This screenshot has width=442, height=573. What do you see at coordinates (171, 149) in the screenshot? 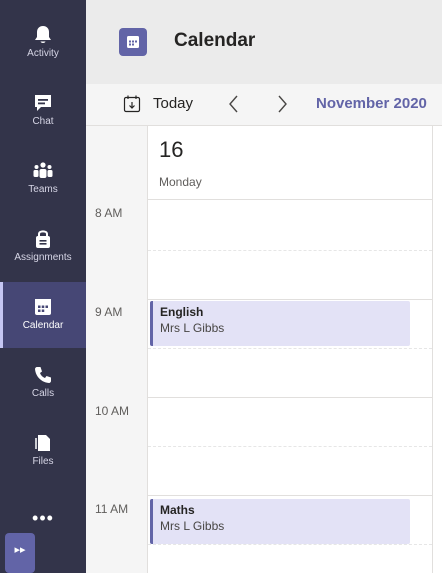
I see `day-number: 16` at bounding box center [171, 149].